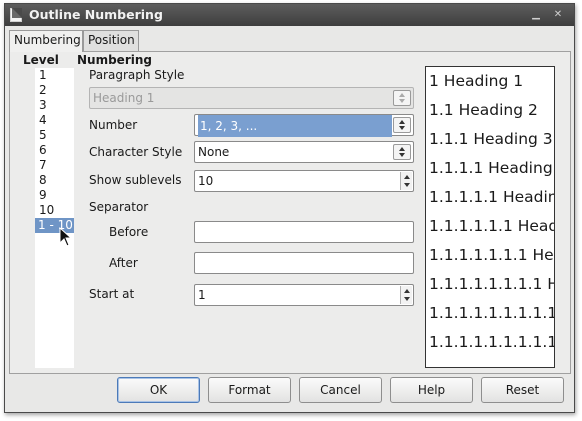 The width and height of the screenshot is (582, 421). Describe the element at coordinates (214, 152) in the screenshot. I see `character-style-value: None` at that location.